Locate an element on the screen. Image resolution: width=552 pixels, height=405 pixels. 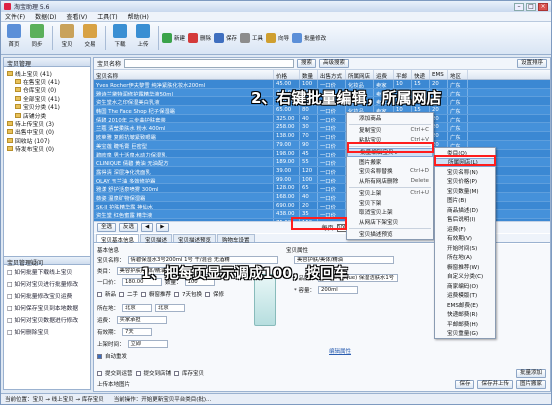
column-header: 所属网店 is located at coordinates (360, 74).